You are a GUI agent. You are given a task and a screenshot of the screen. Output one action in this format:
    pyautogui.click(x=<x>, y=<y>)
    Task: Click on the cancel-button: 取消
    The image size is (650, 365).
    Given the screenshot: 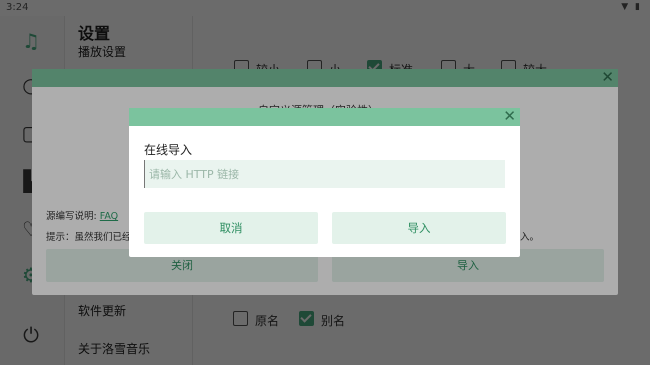 What is the action you would take?
    pyautogui.click(x=231, y=228)
    